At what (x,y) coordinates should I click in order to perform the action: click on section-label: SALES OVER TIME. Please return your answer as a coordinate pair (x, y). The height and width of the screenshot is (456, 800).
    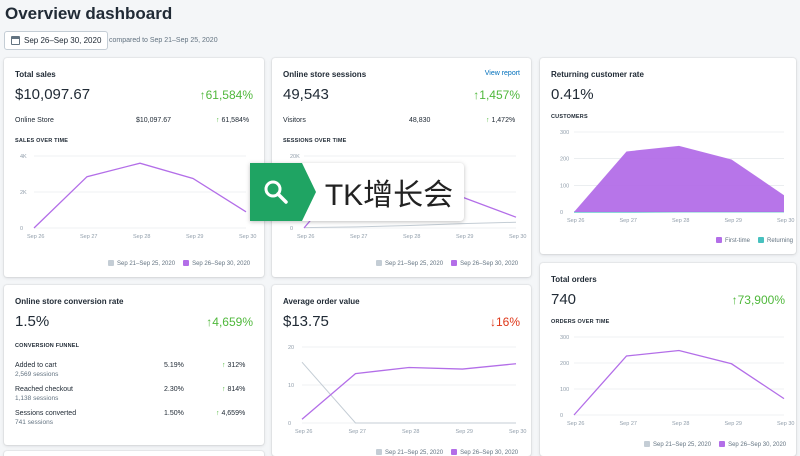
    Looking at the image, I should click on (42, 141).